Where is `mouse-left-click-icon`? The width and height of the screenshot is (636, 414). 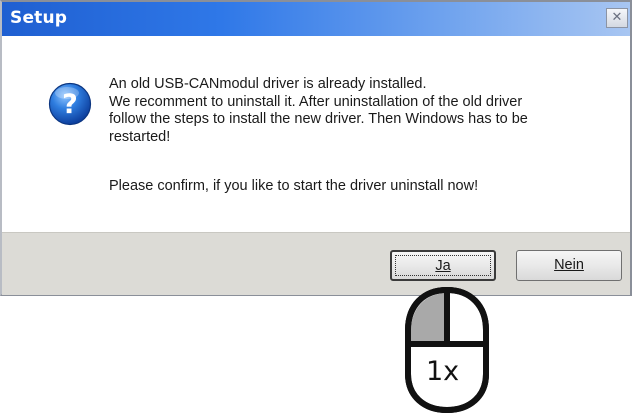
mouse-left-click-icon is located at coordinates (447, 350).